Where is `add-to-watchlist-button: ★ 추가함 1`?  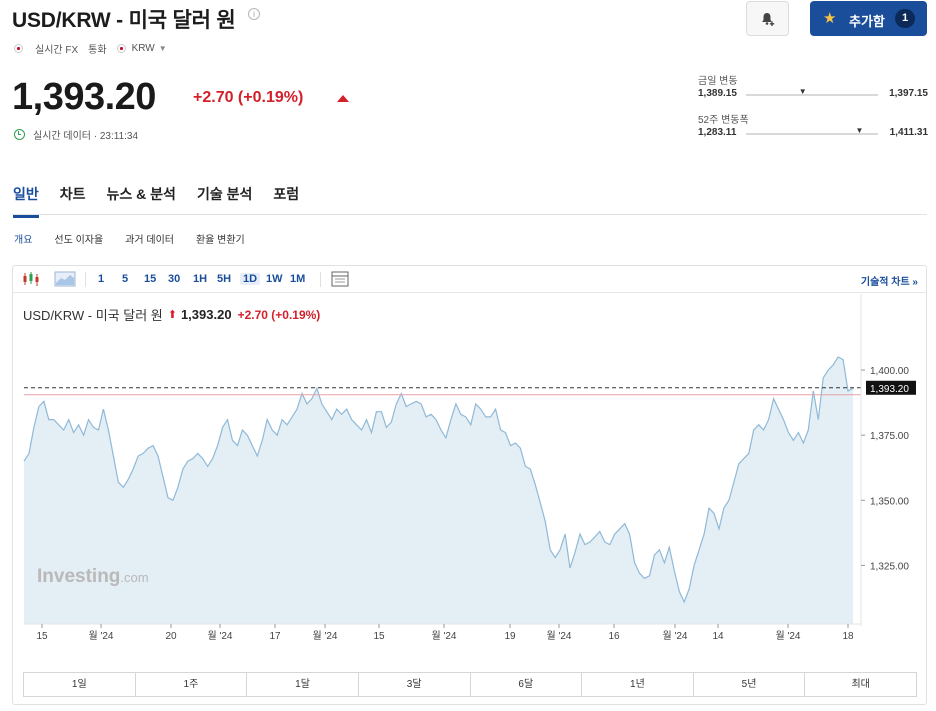
add-to-watchlist-button: ★ 추가함 1 is located at coordinates (868, 18).